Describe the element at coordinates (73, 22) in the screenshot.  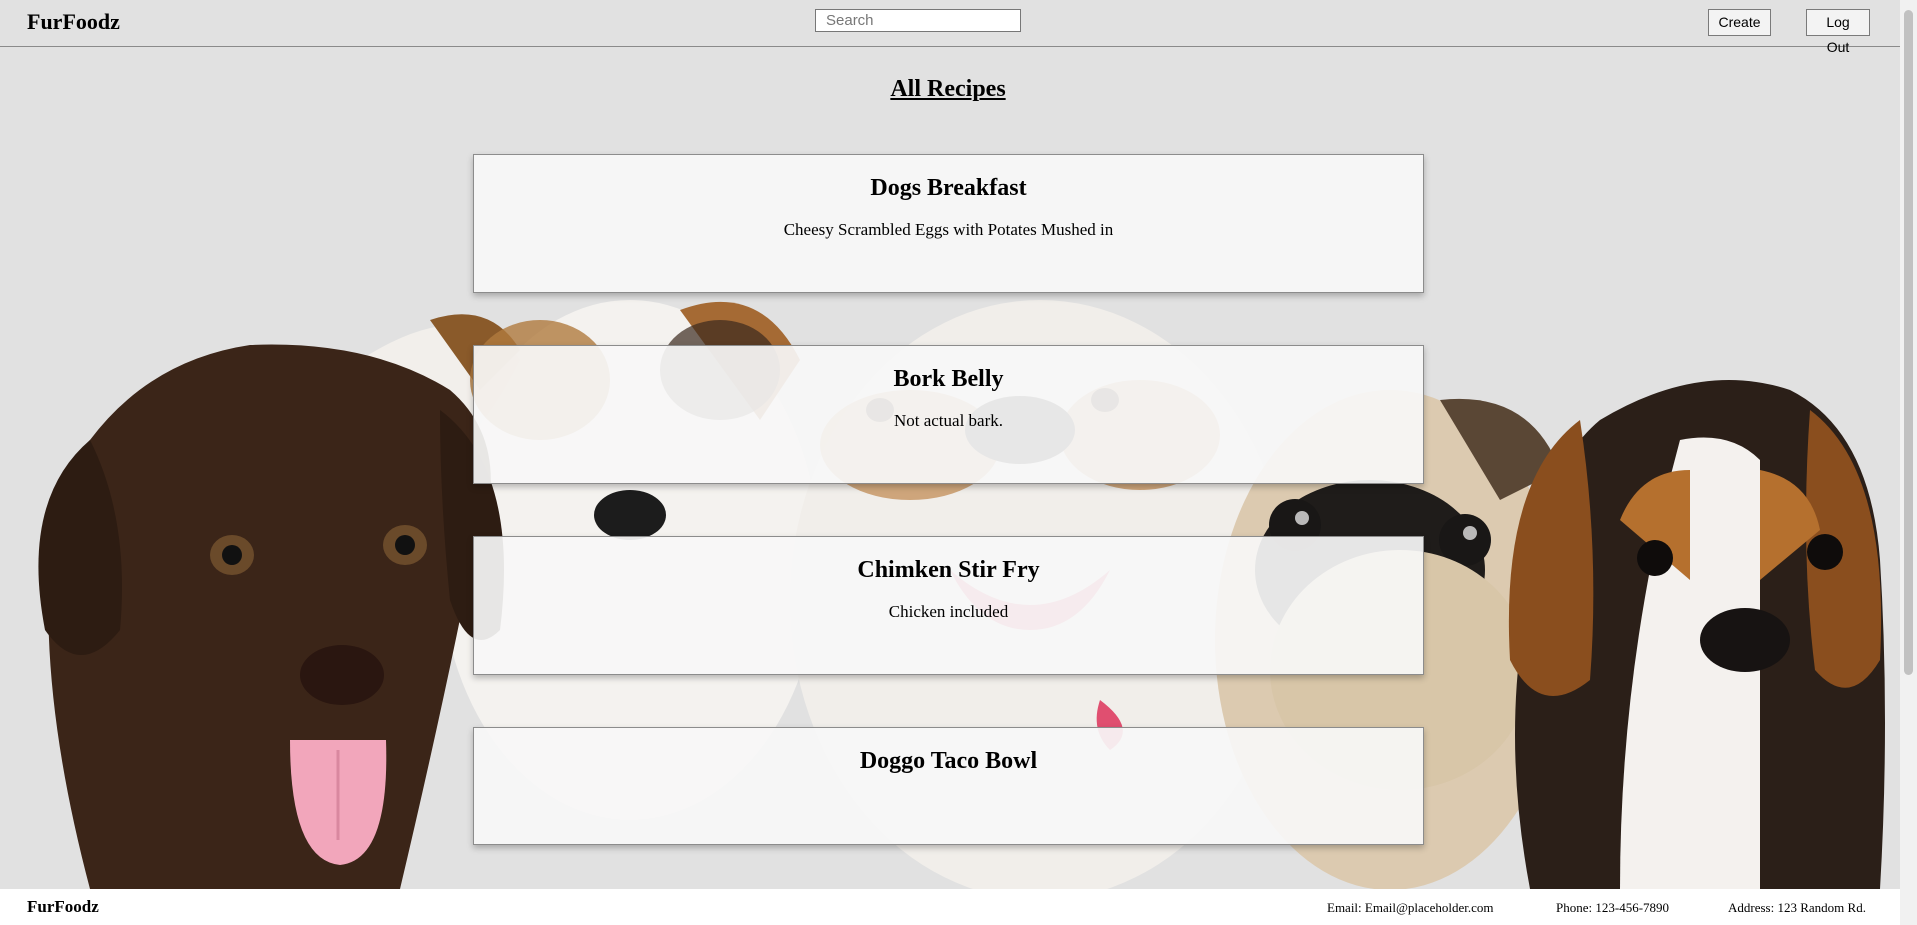
I see `brand-logo: FurFoodz` at that location.